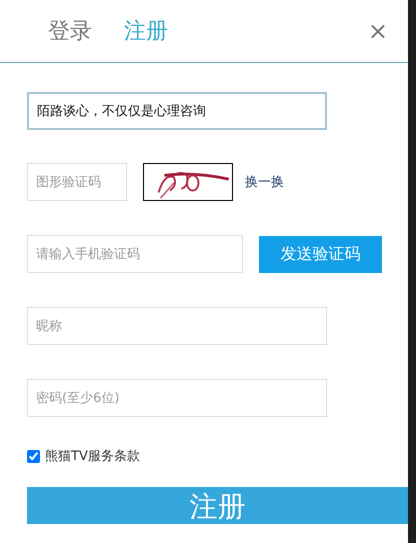 The image size is (416, 543). What do you see at coordinates (177, 326) in the screenshot?
I see `nickname-field: 昵称` at bounding box center [177, 326].